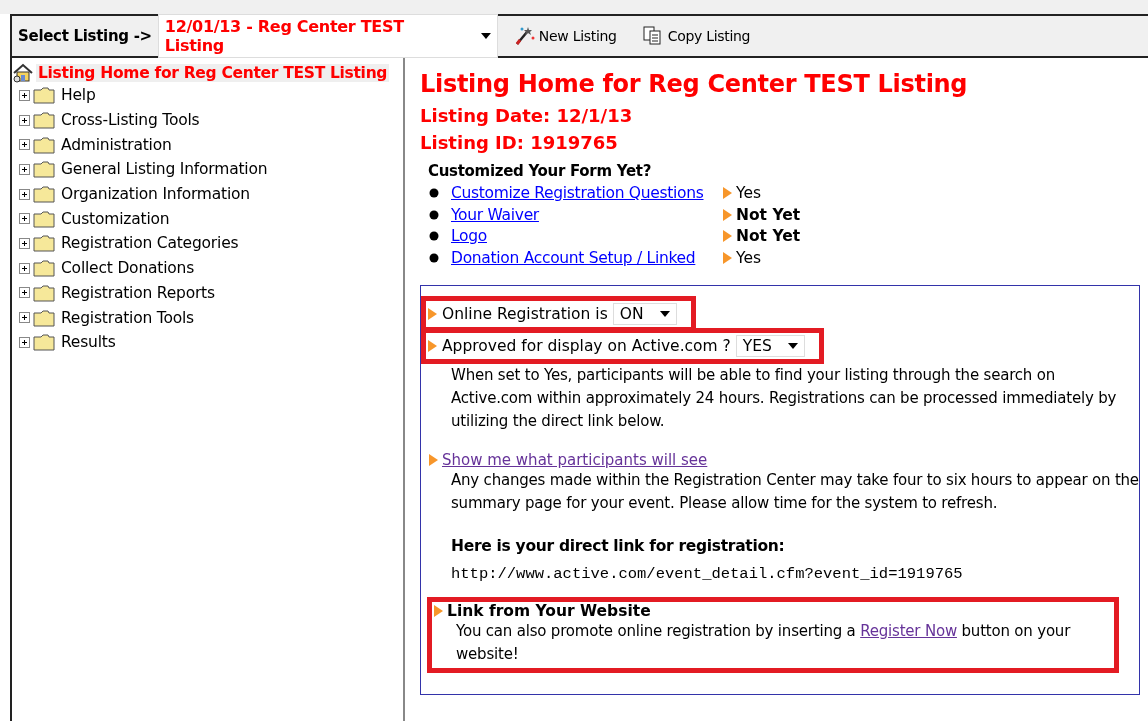 The height and width of the screenshot is (721, 1148). What do you see at coordinates (618, 545) in the screenshot?
I see `direct-link-title: Here is your direct link for registration:` at bounding box center [618, 545].